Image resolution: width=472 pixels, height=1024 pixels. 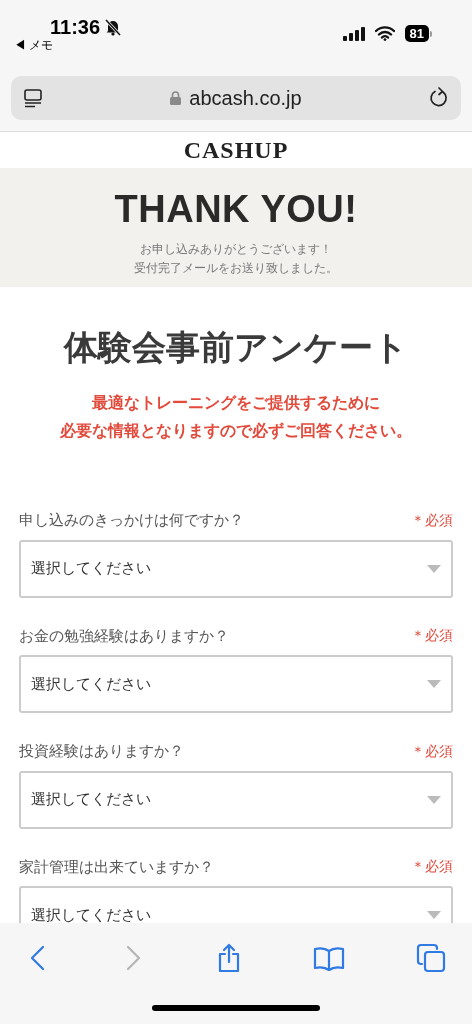 I want to click on banner-title: THANK YOU!, so click(x=236, y=209).